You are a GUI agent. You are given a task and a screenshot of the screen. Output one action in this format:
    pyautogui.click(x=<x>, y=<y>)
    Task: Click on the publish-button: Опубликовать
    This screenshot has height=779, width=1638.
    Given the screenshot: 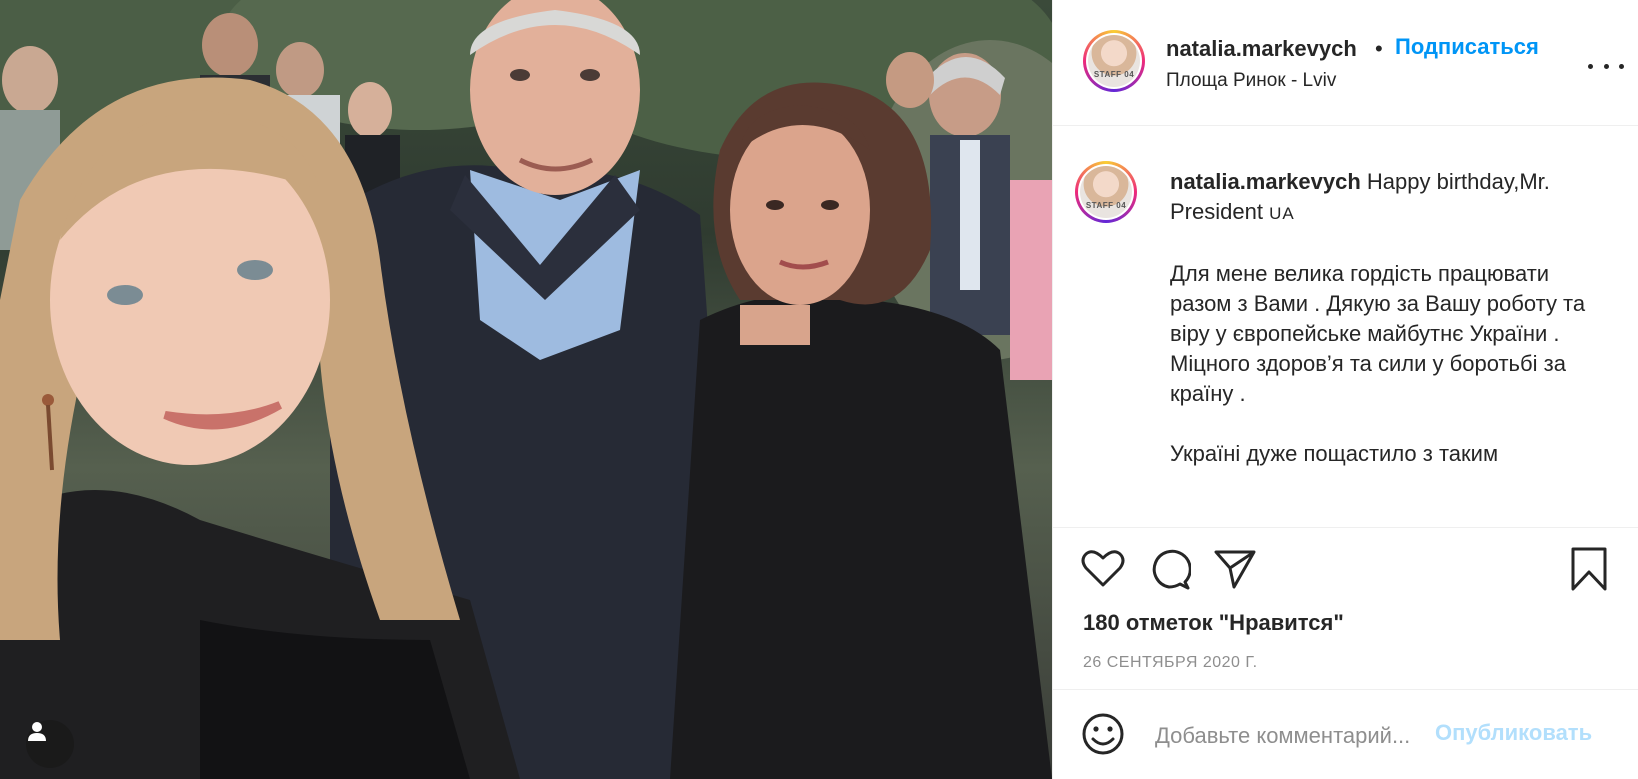 What is the action you would take?
    pyautogui.click(x=1513, y=733)
    